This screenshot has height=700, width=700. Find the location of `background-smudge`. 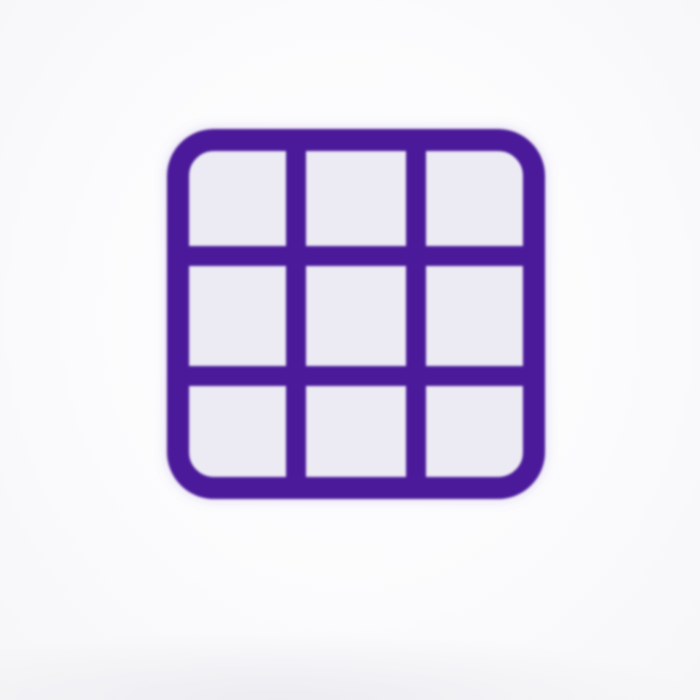

background-smudge is located at coordinates (350, 665).